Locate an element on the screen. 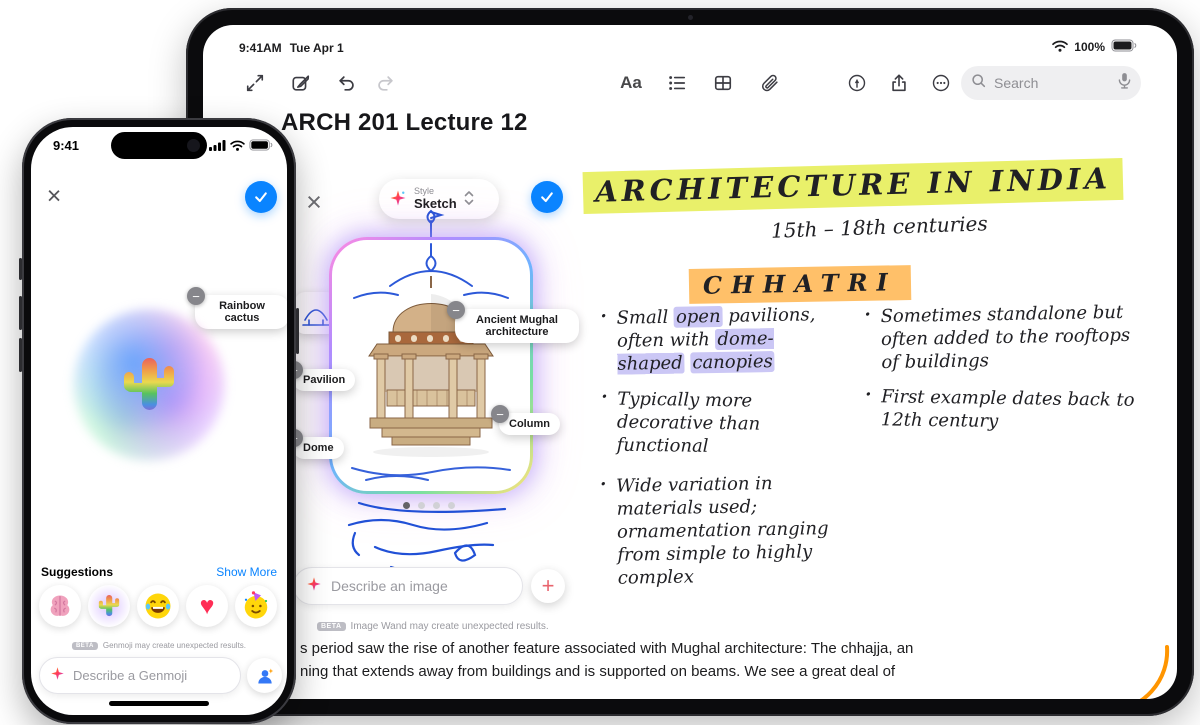 The image size is (1200, 725). redo-icon is located at coordinates (385, 83).